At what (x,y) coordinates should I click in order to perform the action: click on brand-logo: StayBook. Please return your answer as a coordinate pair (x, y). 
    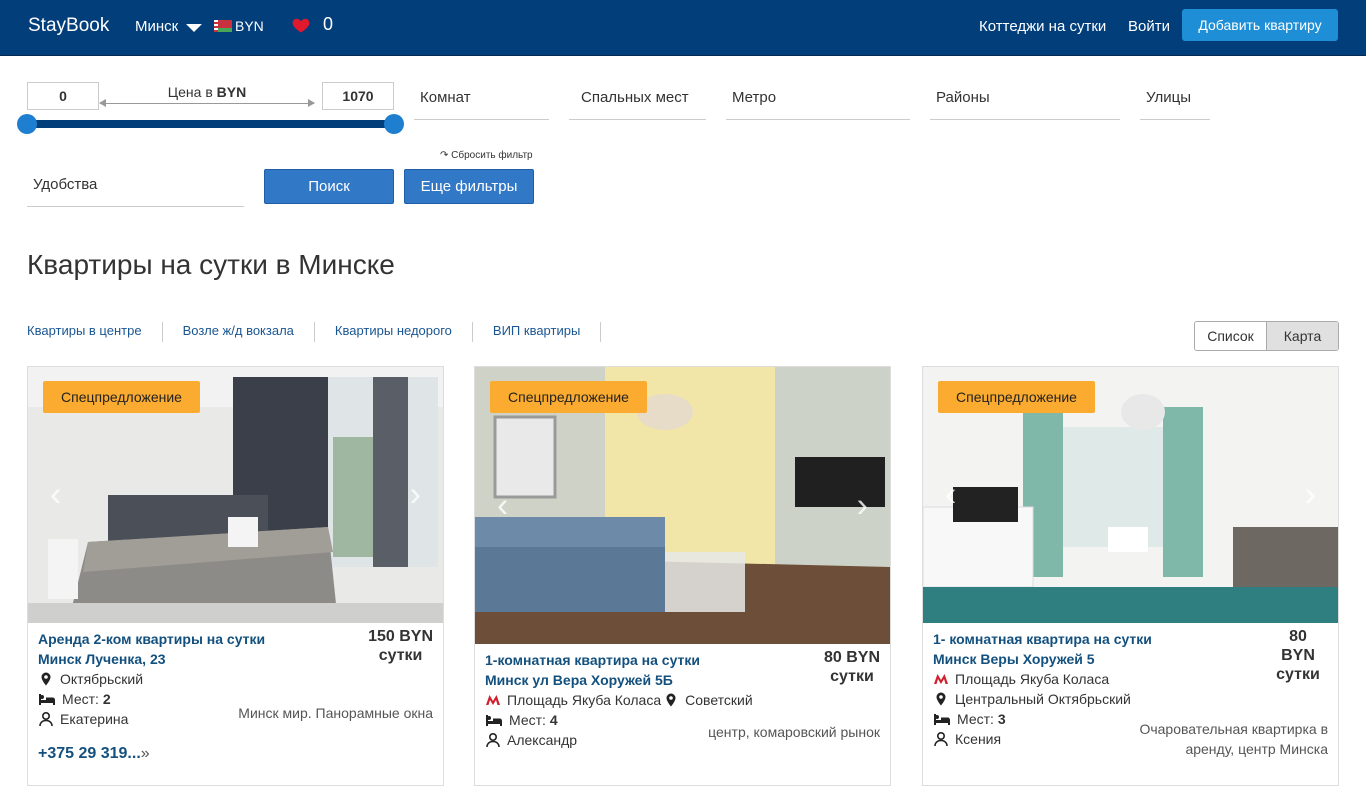
    Looking at the image, I should click on (68, 26).